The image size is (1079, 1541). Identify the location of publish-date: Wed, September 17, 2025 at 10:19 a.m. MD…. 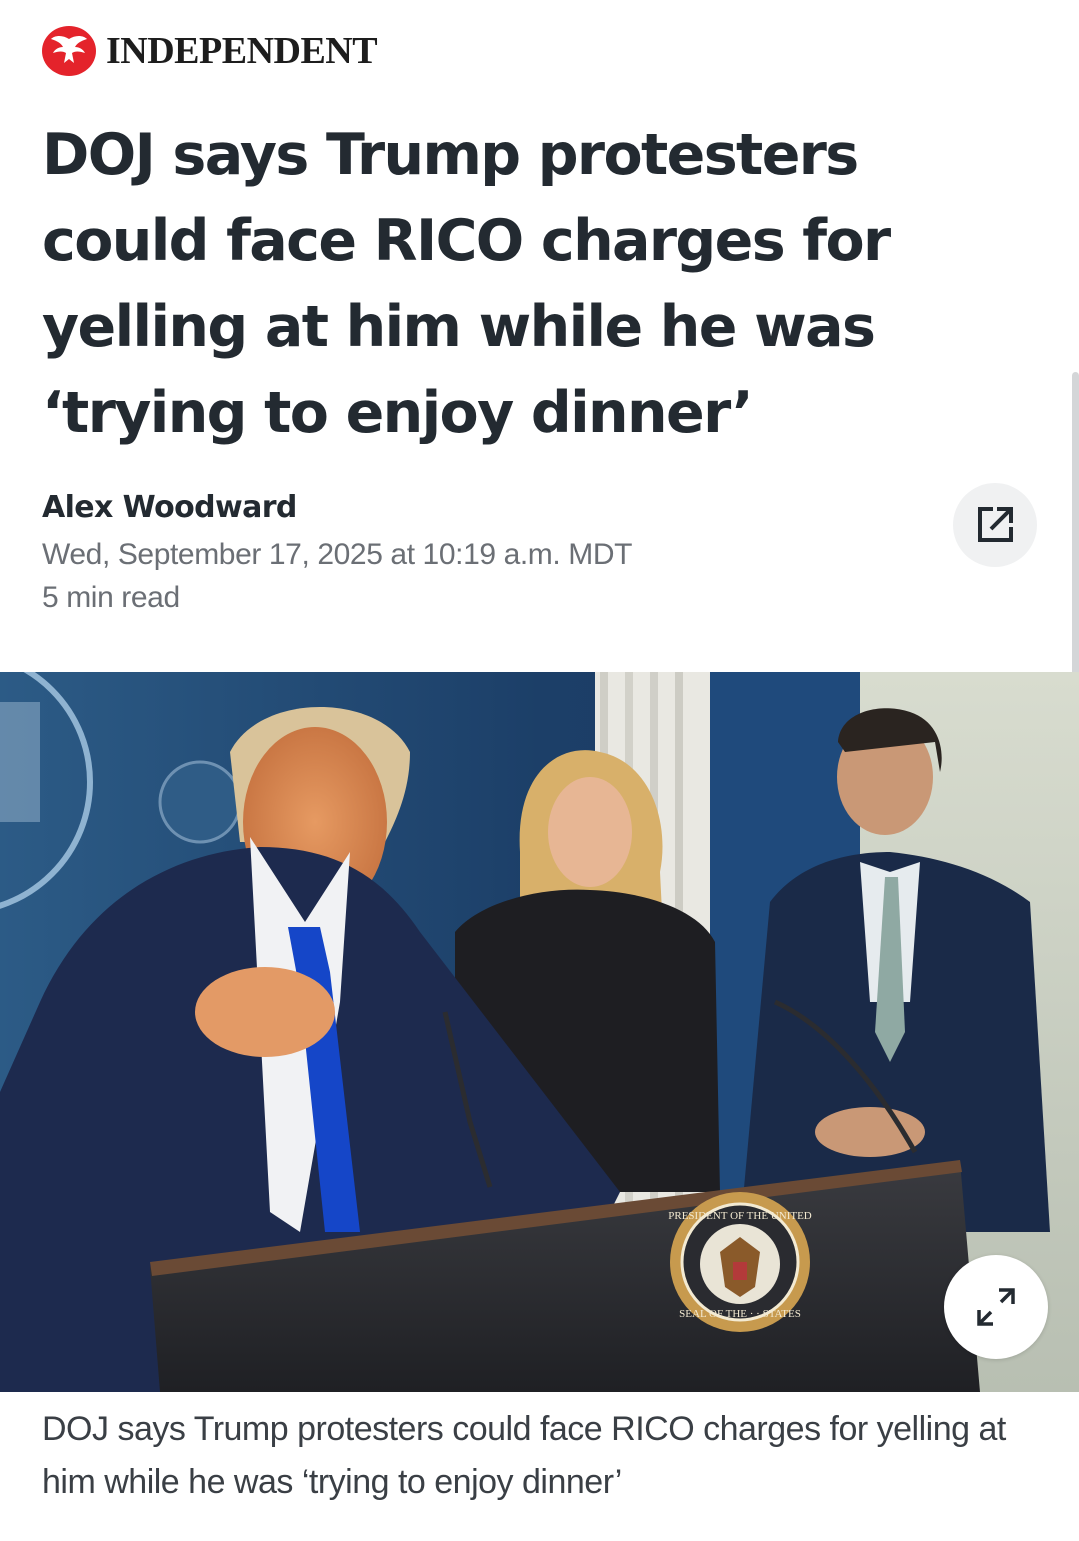
(337, 554).